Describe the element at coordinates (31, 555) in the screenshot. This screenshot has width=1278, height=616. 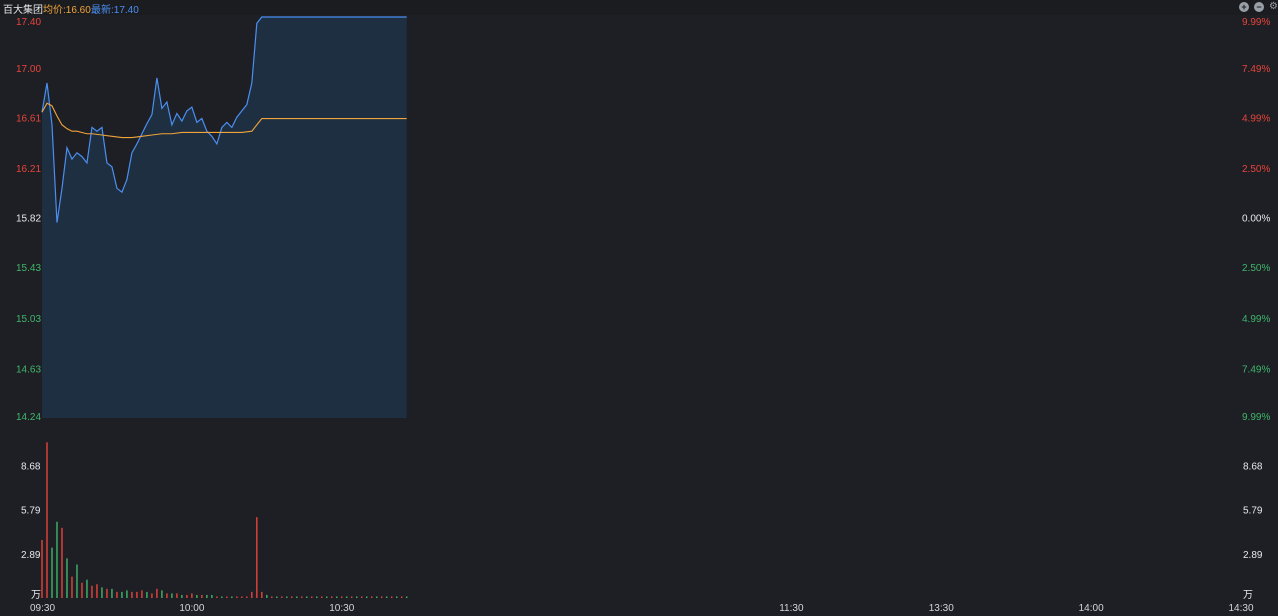
I see `volume-tick-label: 2.89` at that location.